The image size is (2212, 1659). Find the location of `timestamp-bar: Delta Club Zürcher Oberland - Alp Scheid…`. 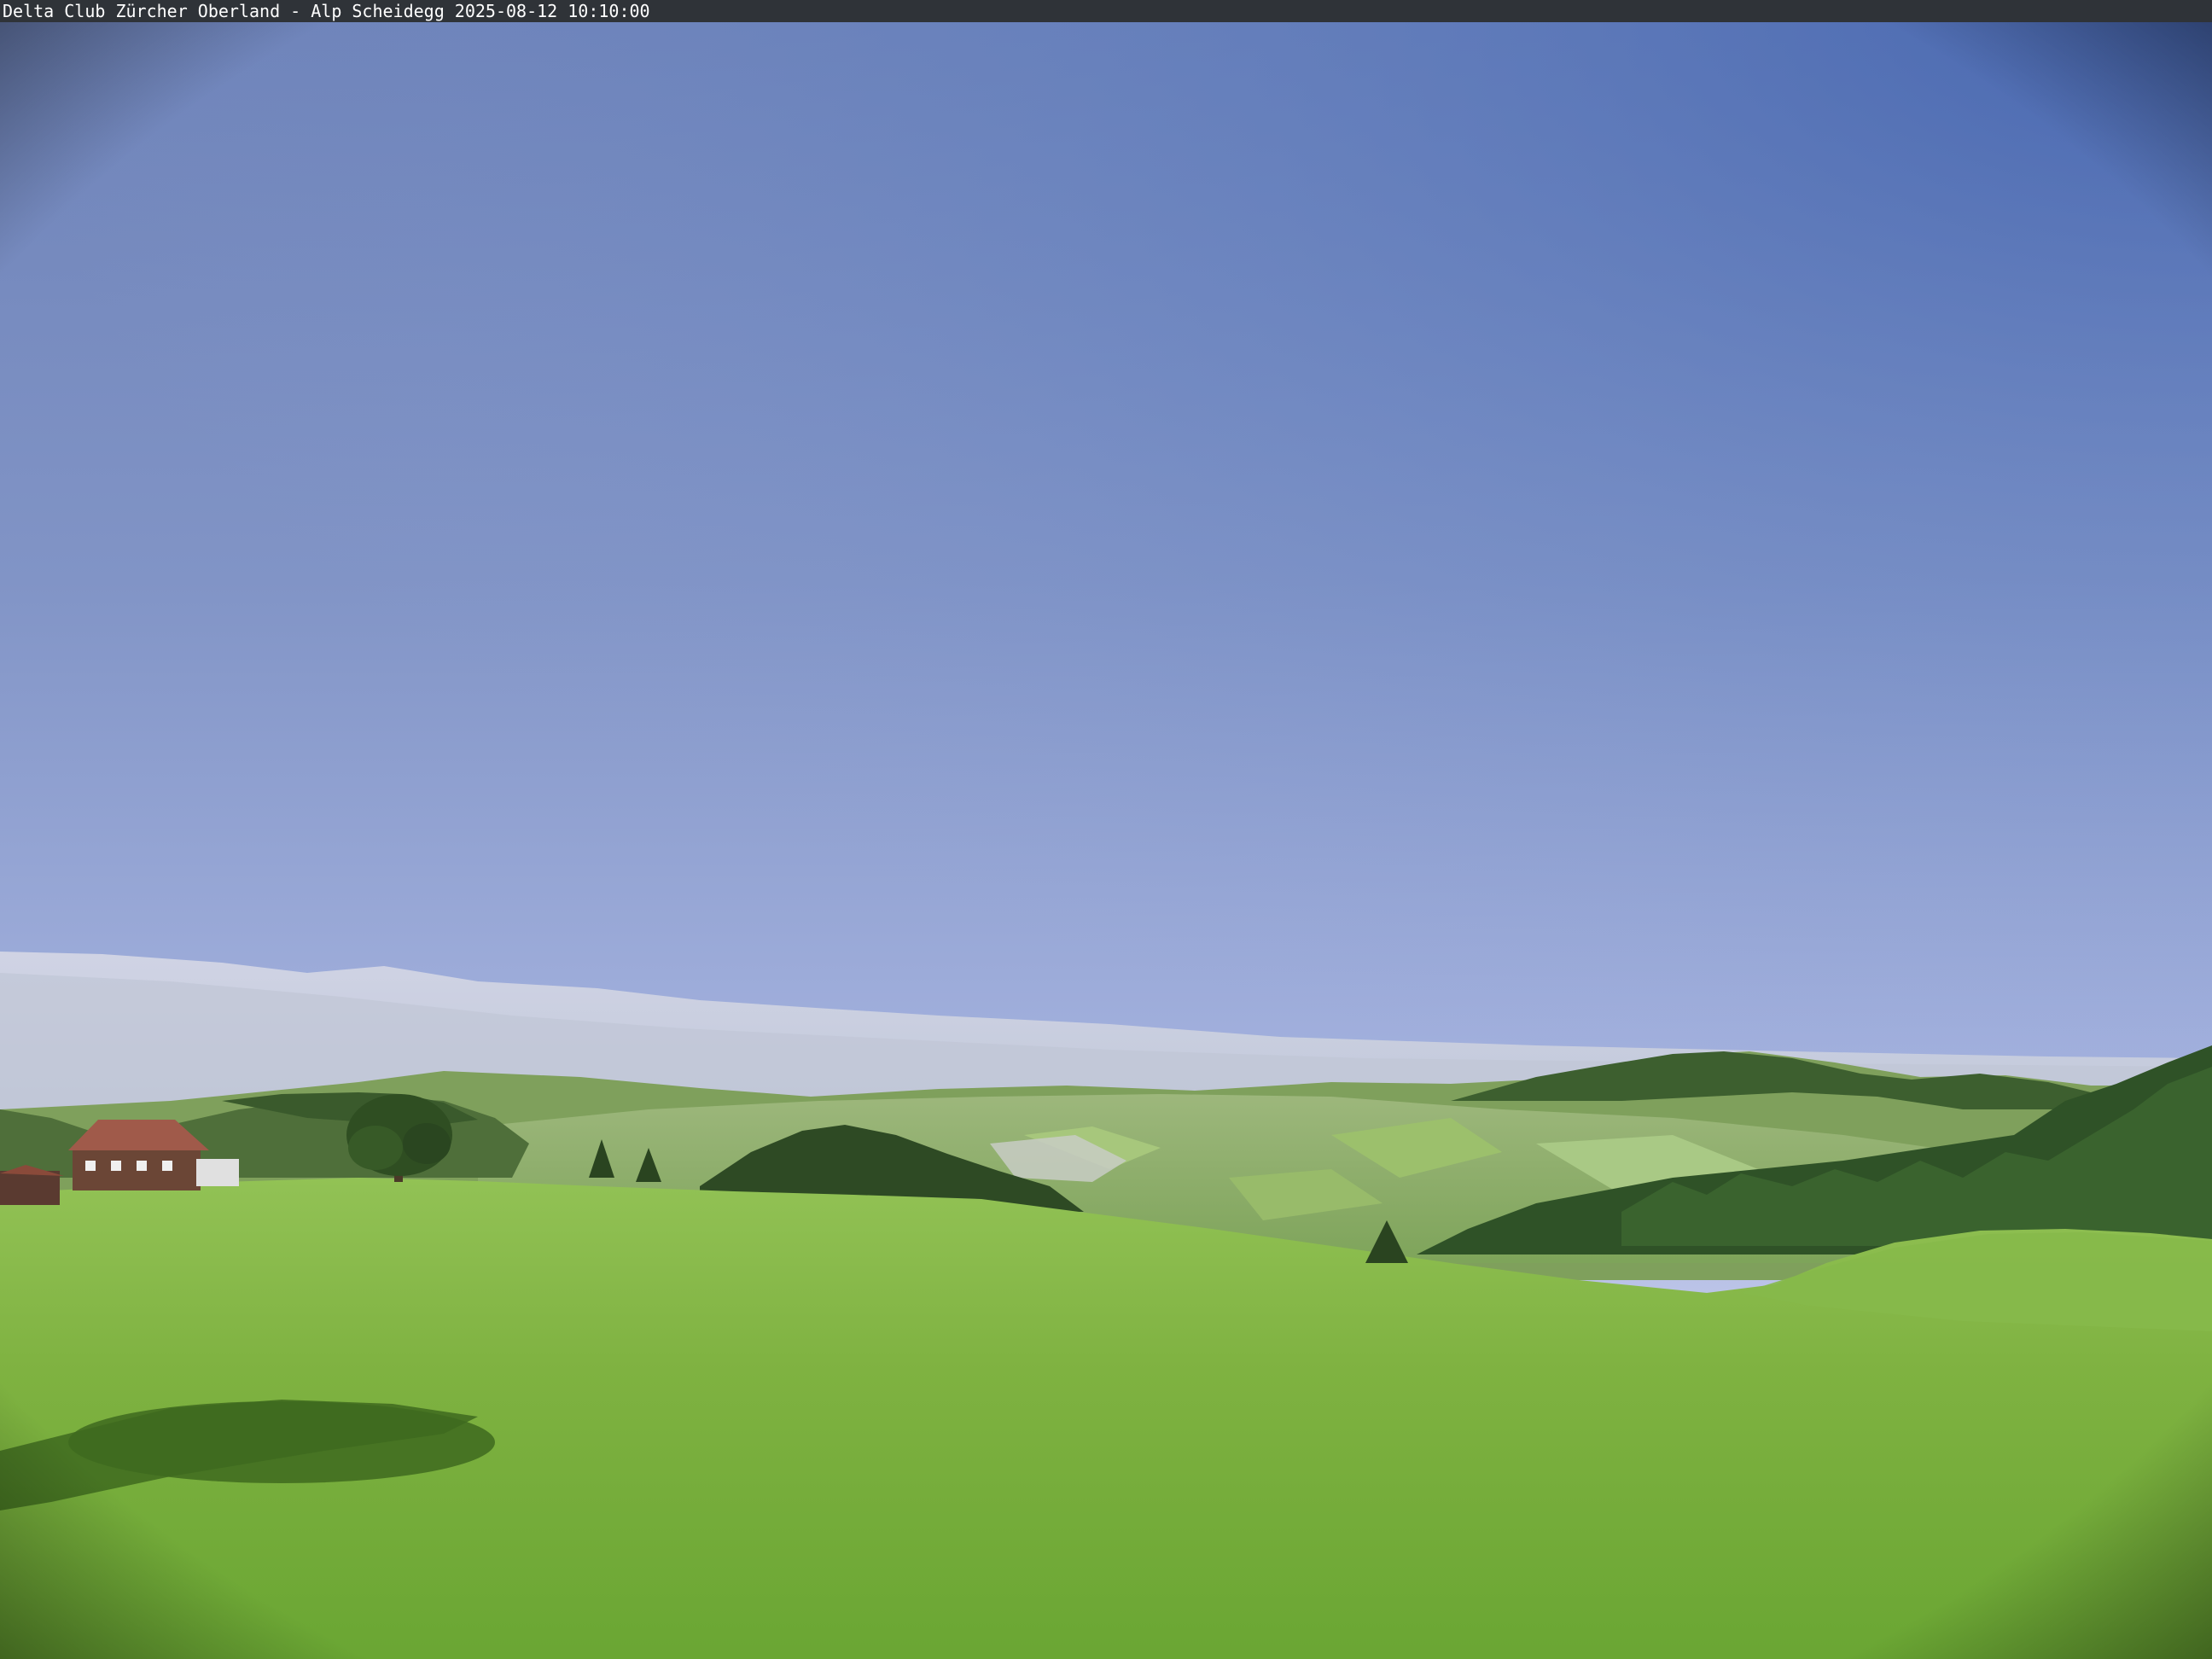

timestamp-bar: Delta Club Zürcher Oberland - Alp Scheid… is located at coordinates (1106, 11).